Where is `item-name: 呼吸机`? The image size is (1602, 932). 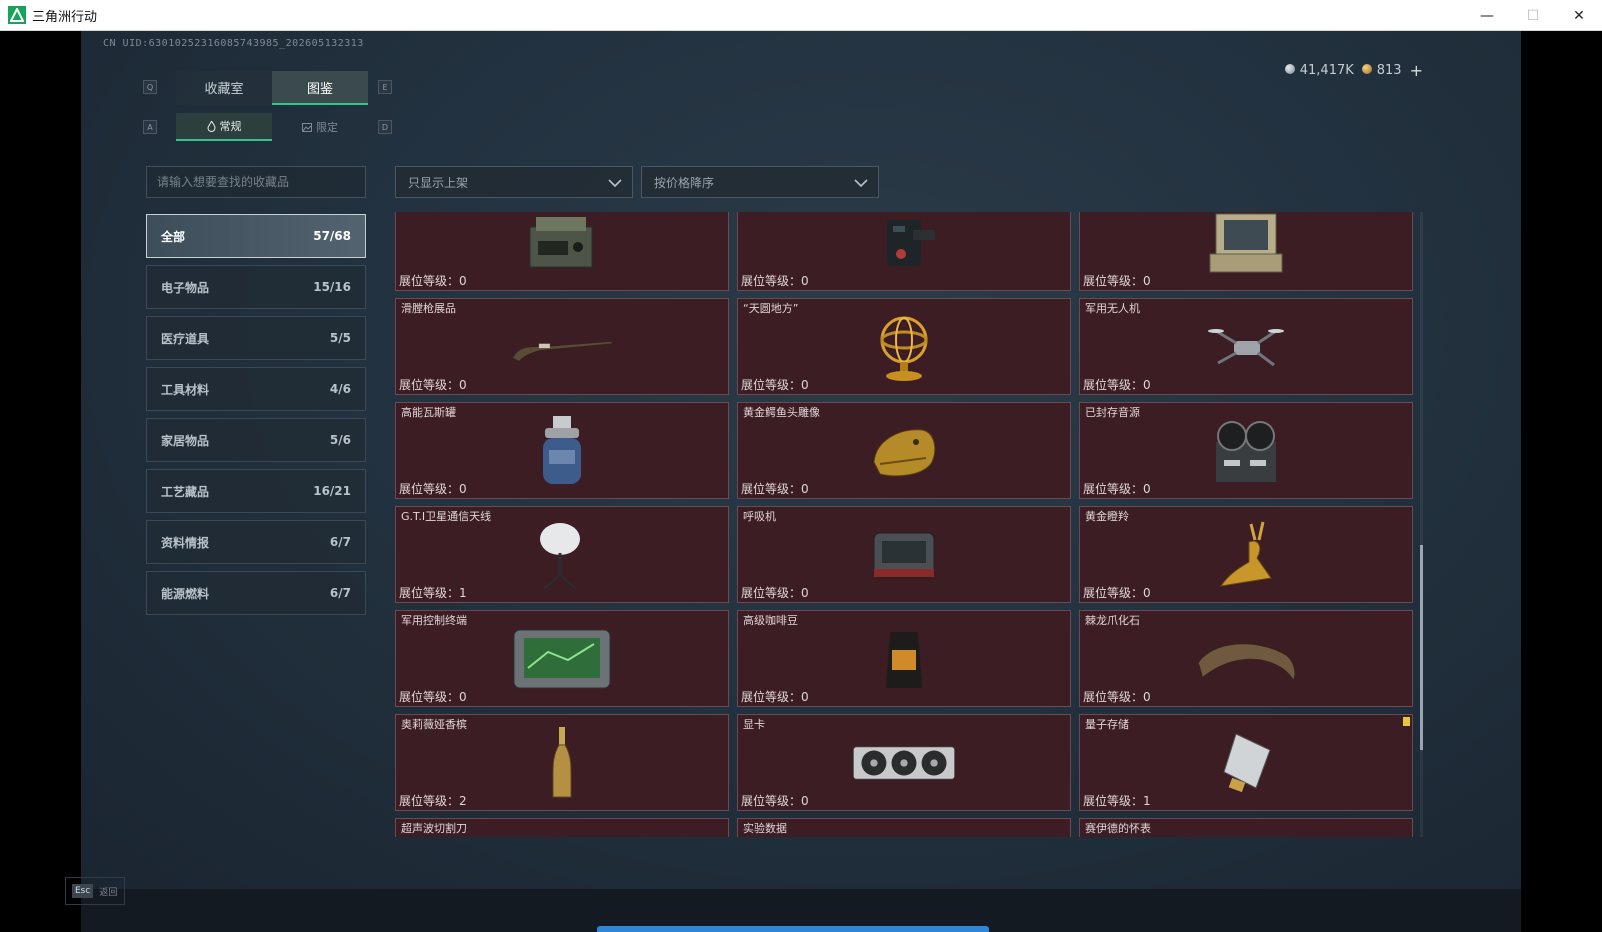 item-name: 呼吸机 is located at coordinates (759, 516).